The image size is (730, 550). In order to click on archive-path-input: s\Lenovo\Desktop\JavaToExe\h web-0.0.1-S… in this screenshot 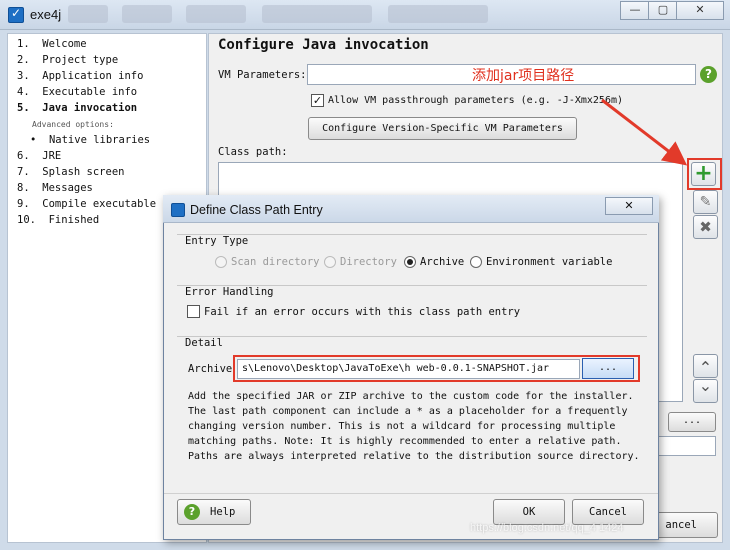, I will do `click(408, 369)`.